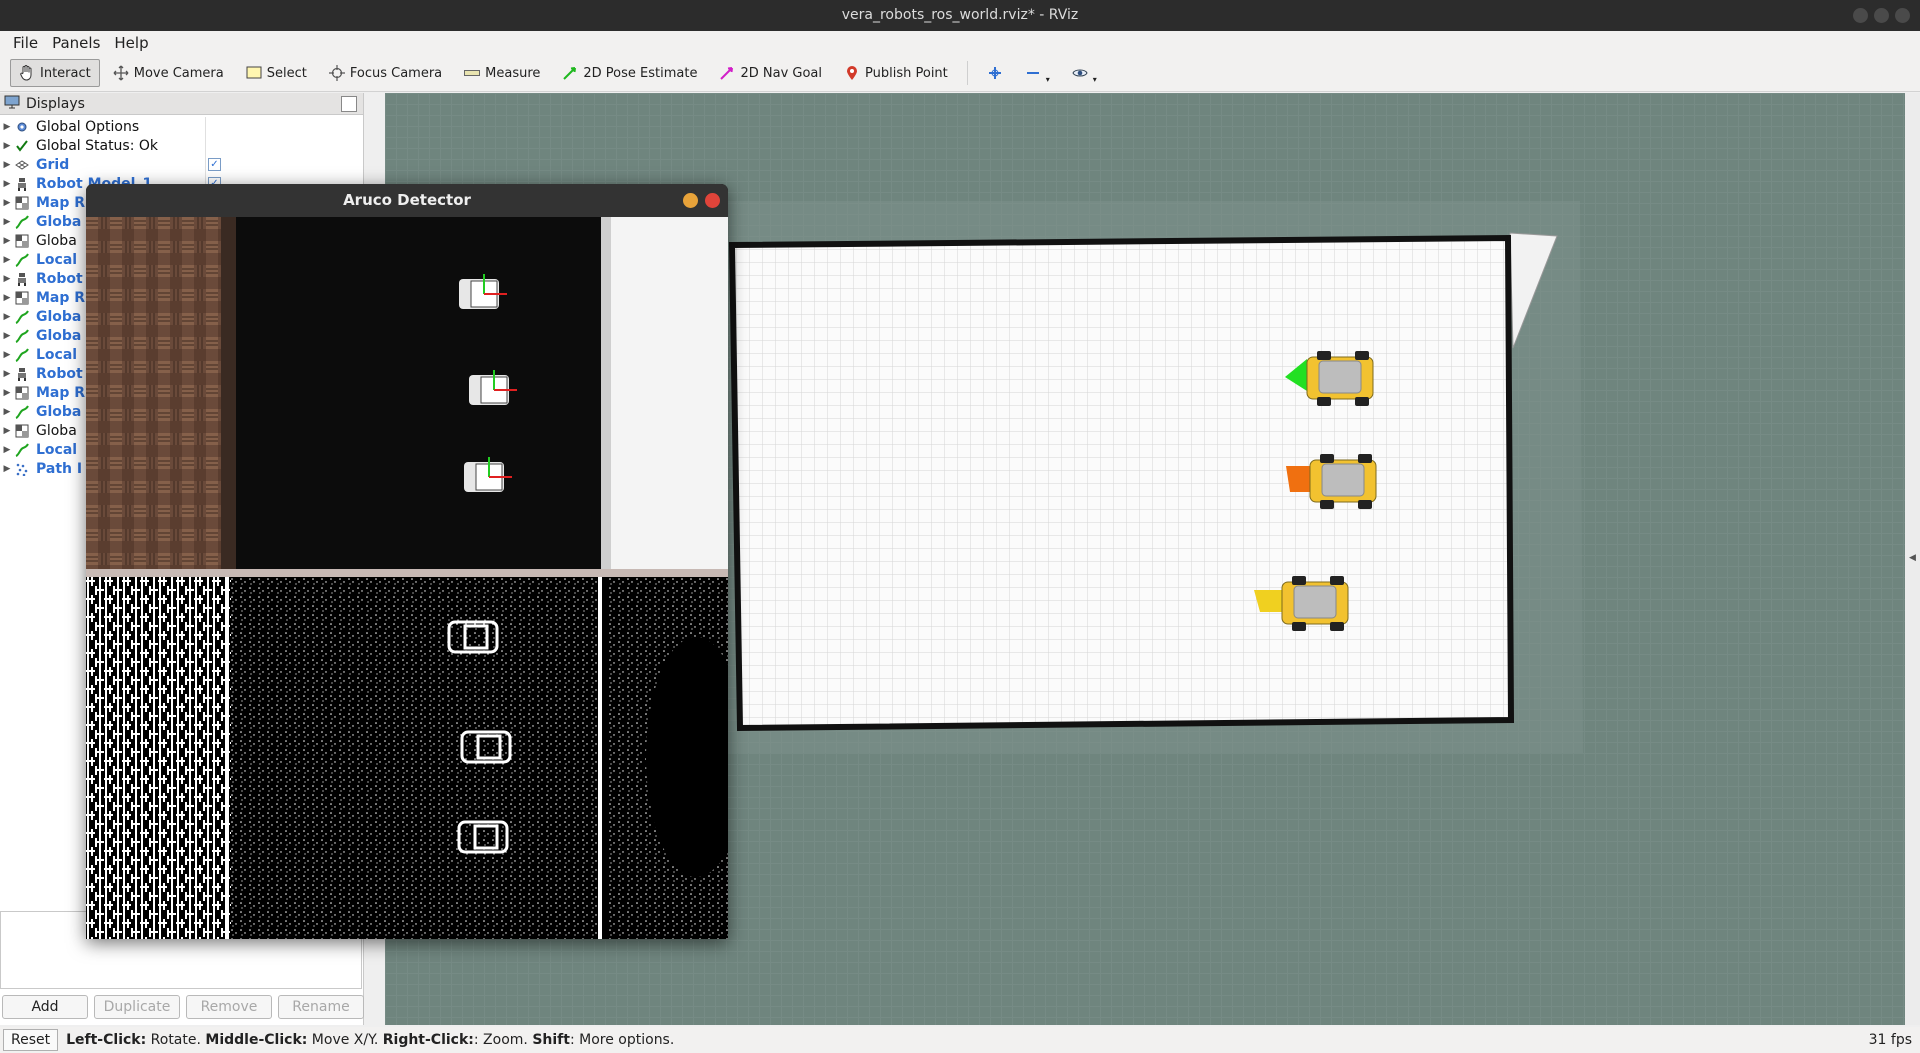  What do you see at coordinates (1881, 15) in the screenshot?
I see `maximize-button` at bounding box center [1881, 15].